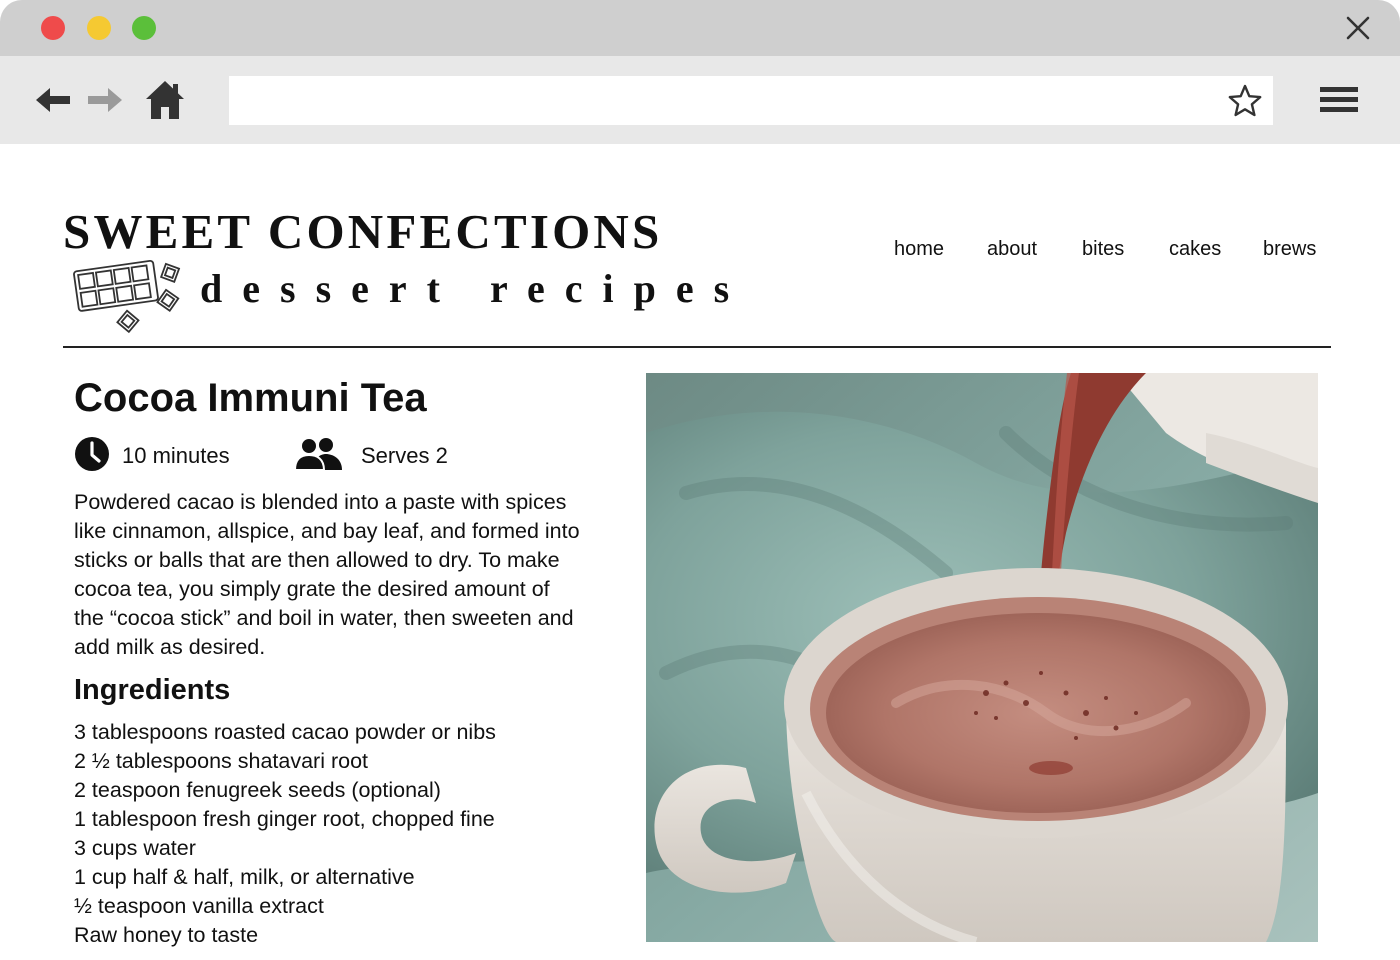 The height and width of the screenshot is (960, 1400). Describe the element at coordinates (144, 28) in the screenshot. I see `window-maximize-dot` at that location.